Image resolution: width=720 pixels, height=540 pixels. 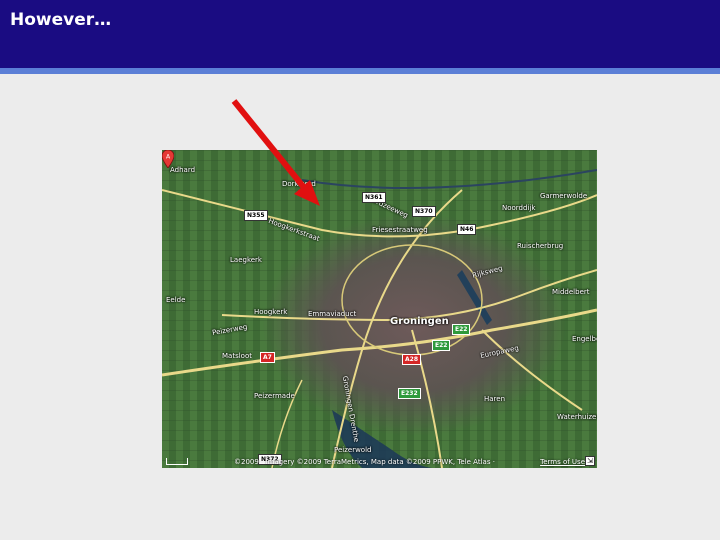 I want to click on place-label: Dorkwerd, so click(x=299, y=184).